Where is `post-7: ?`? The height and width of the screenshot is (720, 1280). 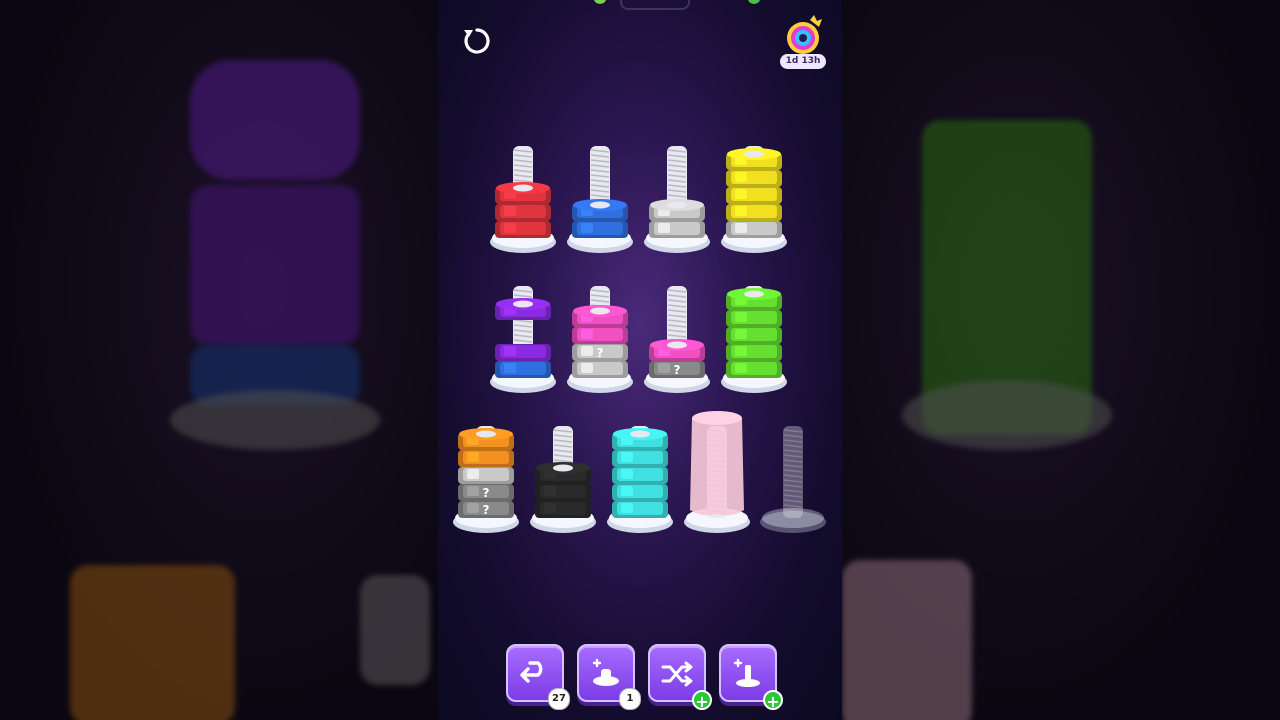 post-7: ? is located at coordinates (677, 321).